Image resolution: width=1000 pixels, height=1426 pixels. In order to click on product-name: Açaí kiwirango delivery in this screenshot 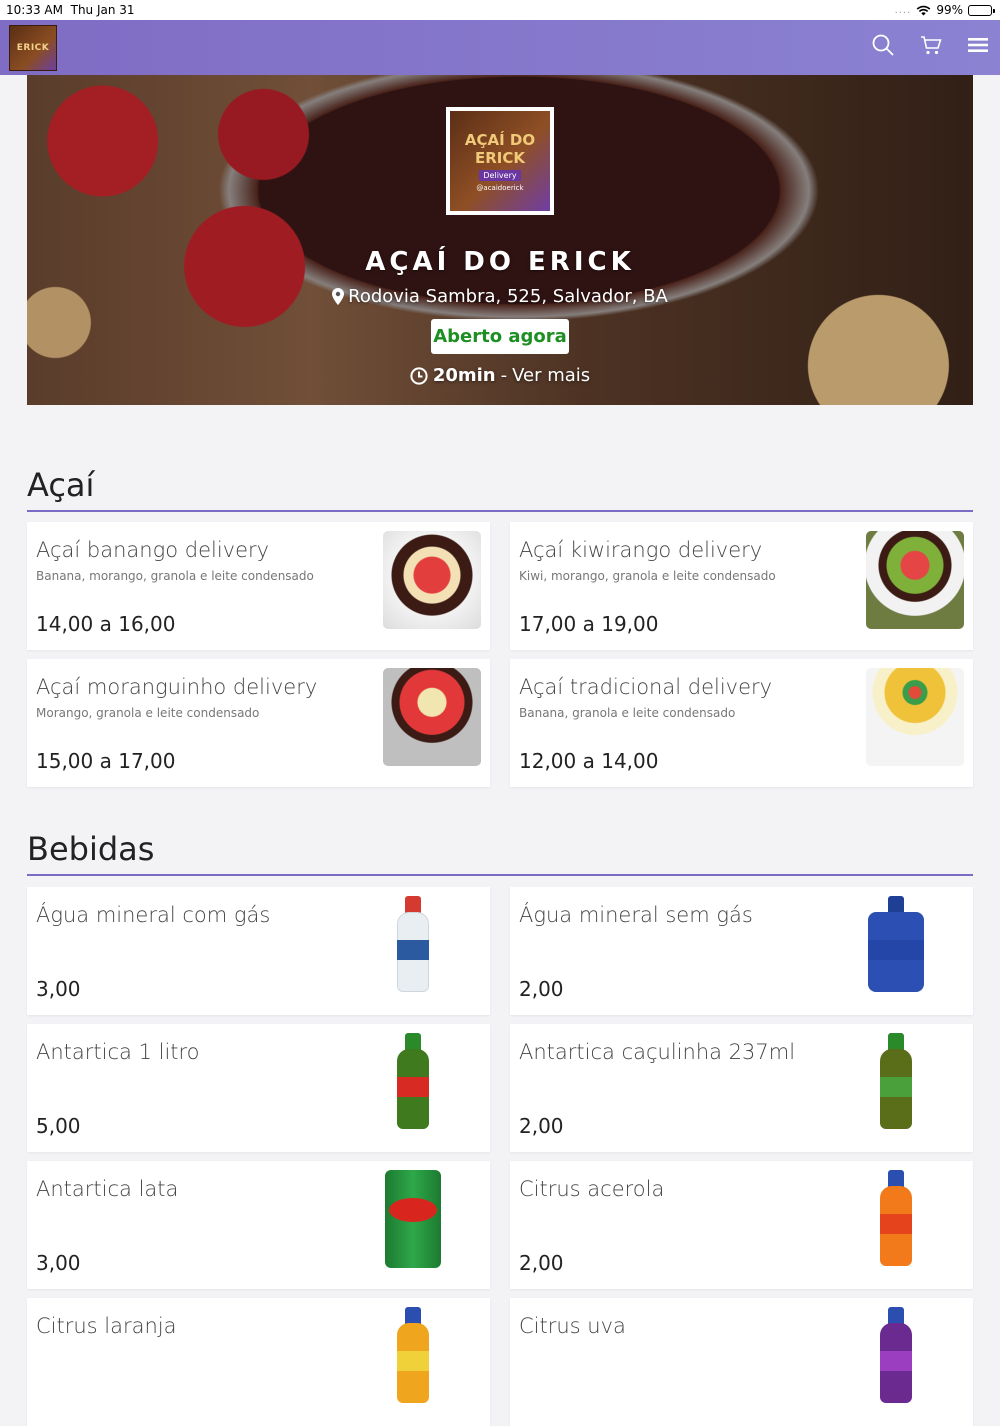, I will do `click(641, 550)`.